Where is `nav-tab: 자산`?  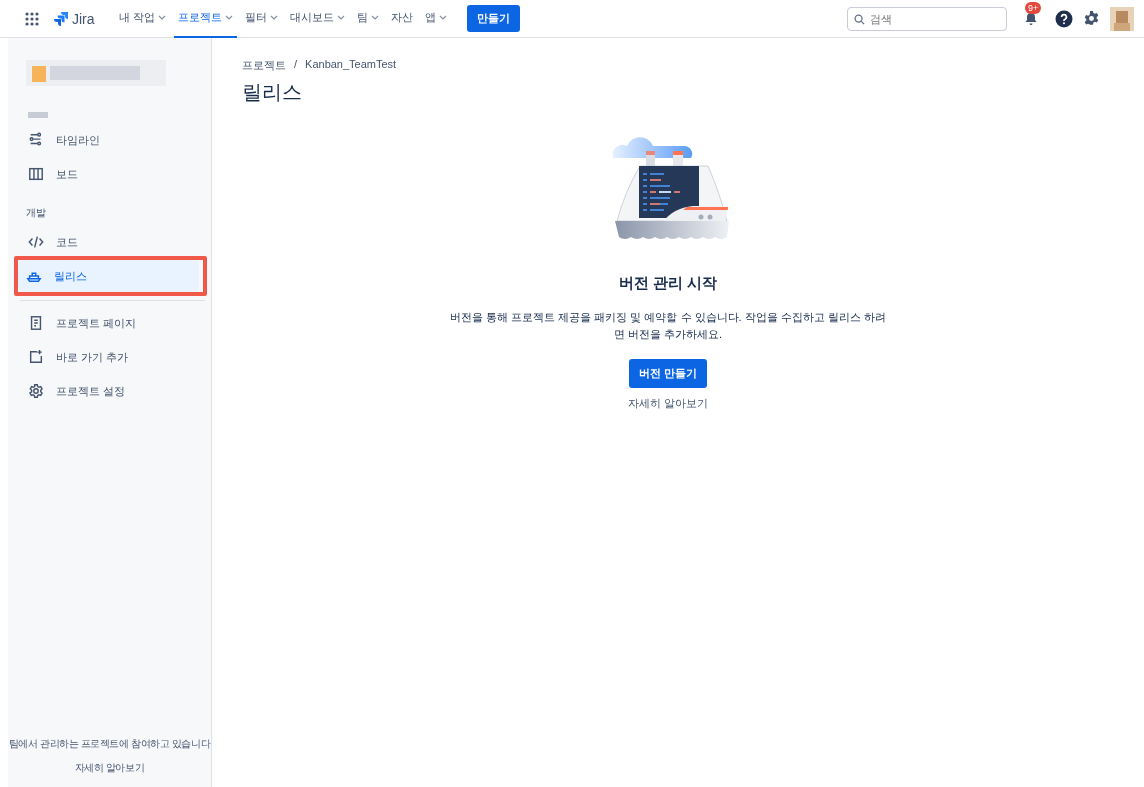
nav-tab: 자산 is located at coordinates (401, 19).